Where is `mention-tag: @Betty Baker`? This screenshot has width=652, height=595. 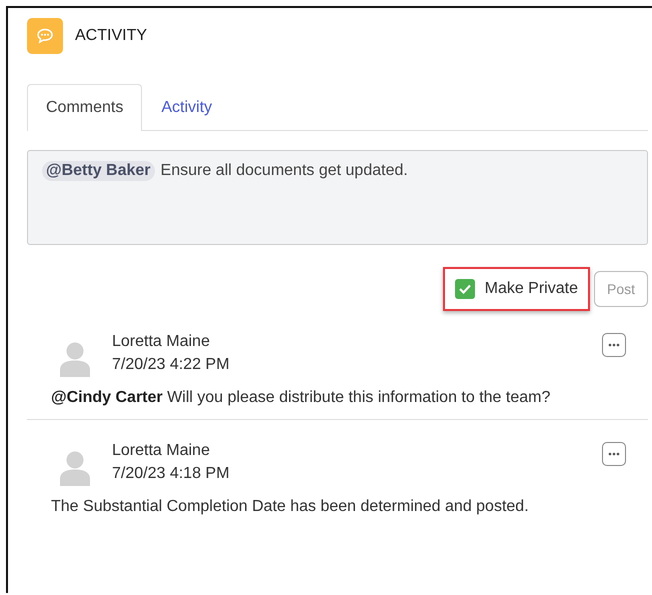
mention-tag: @Betty Baker is located at coordinates (98, 171).